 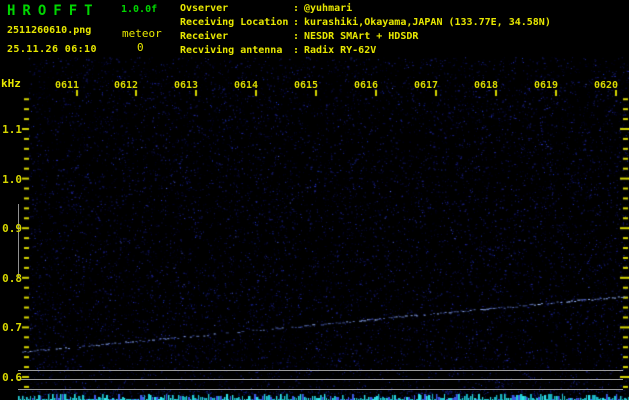 What do you see at coordinates (204, 36) in the screenshot?
I see `info-label: Receiver` at bounding box center [204, 36].